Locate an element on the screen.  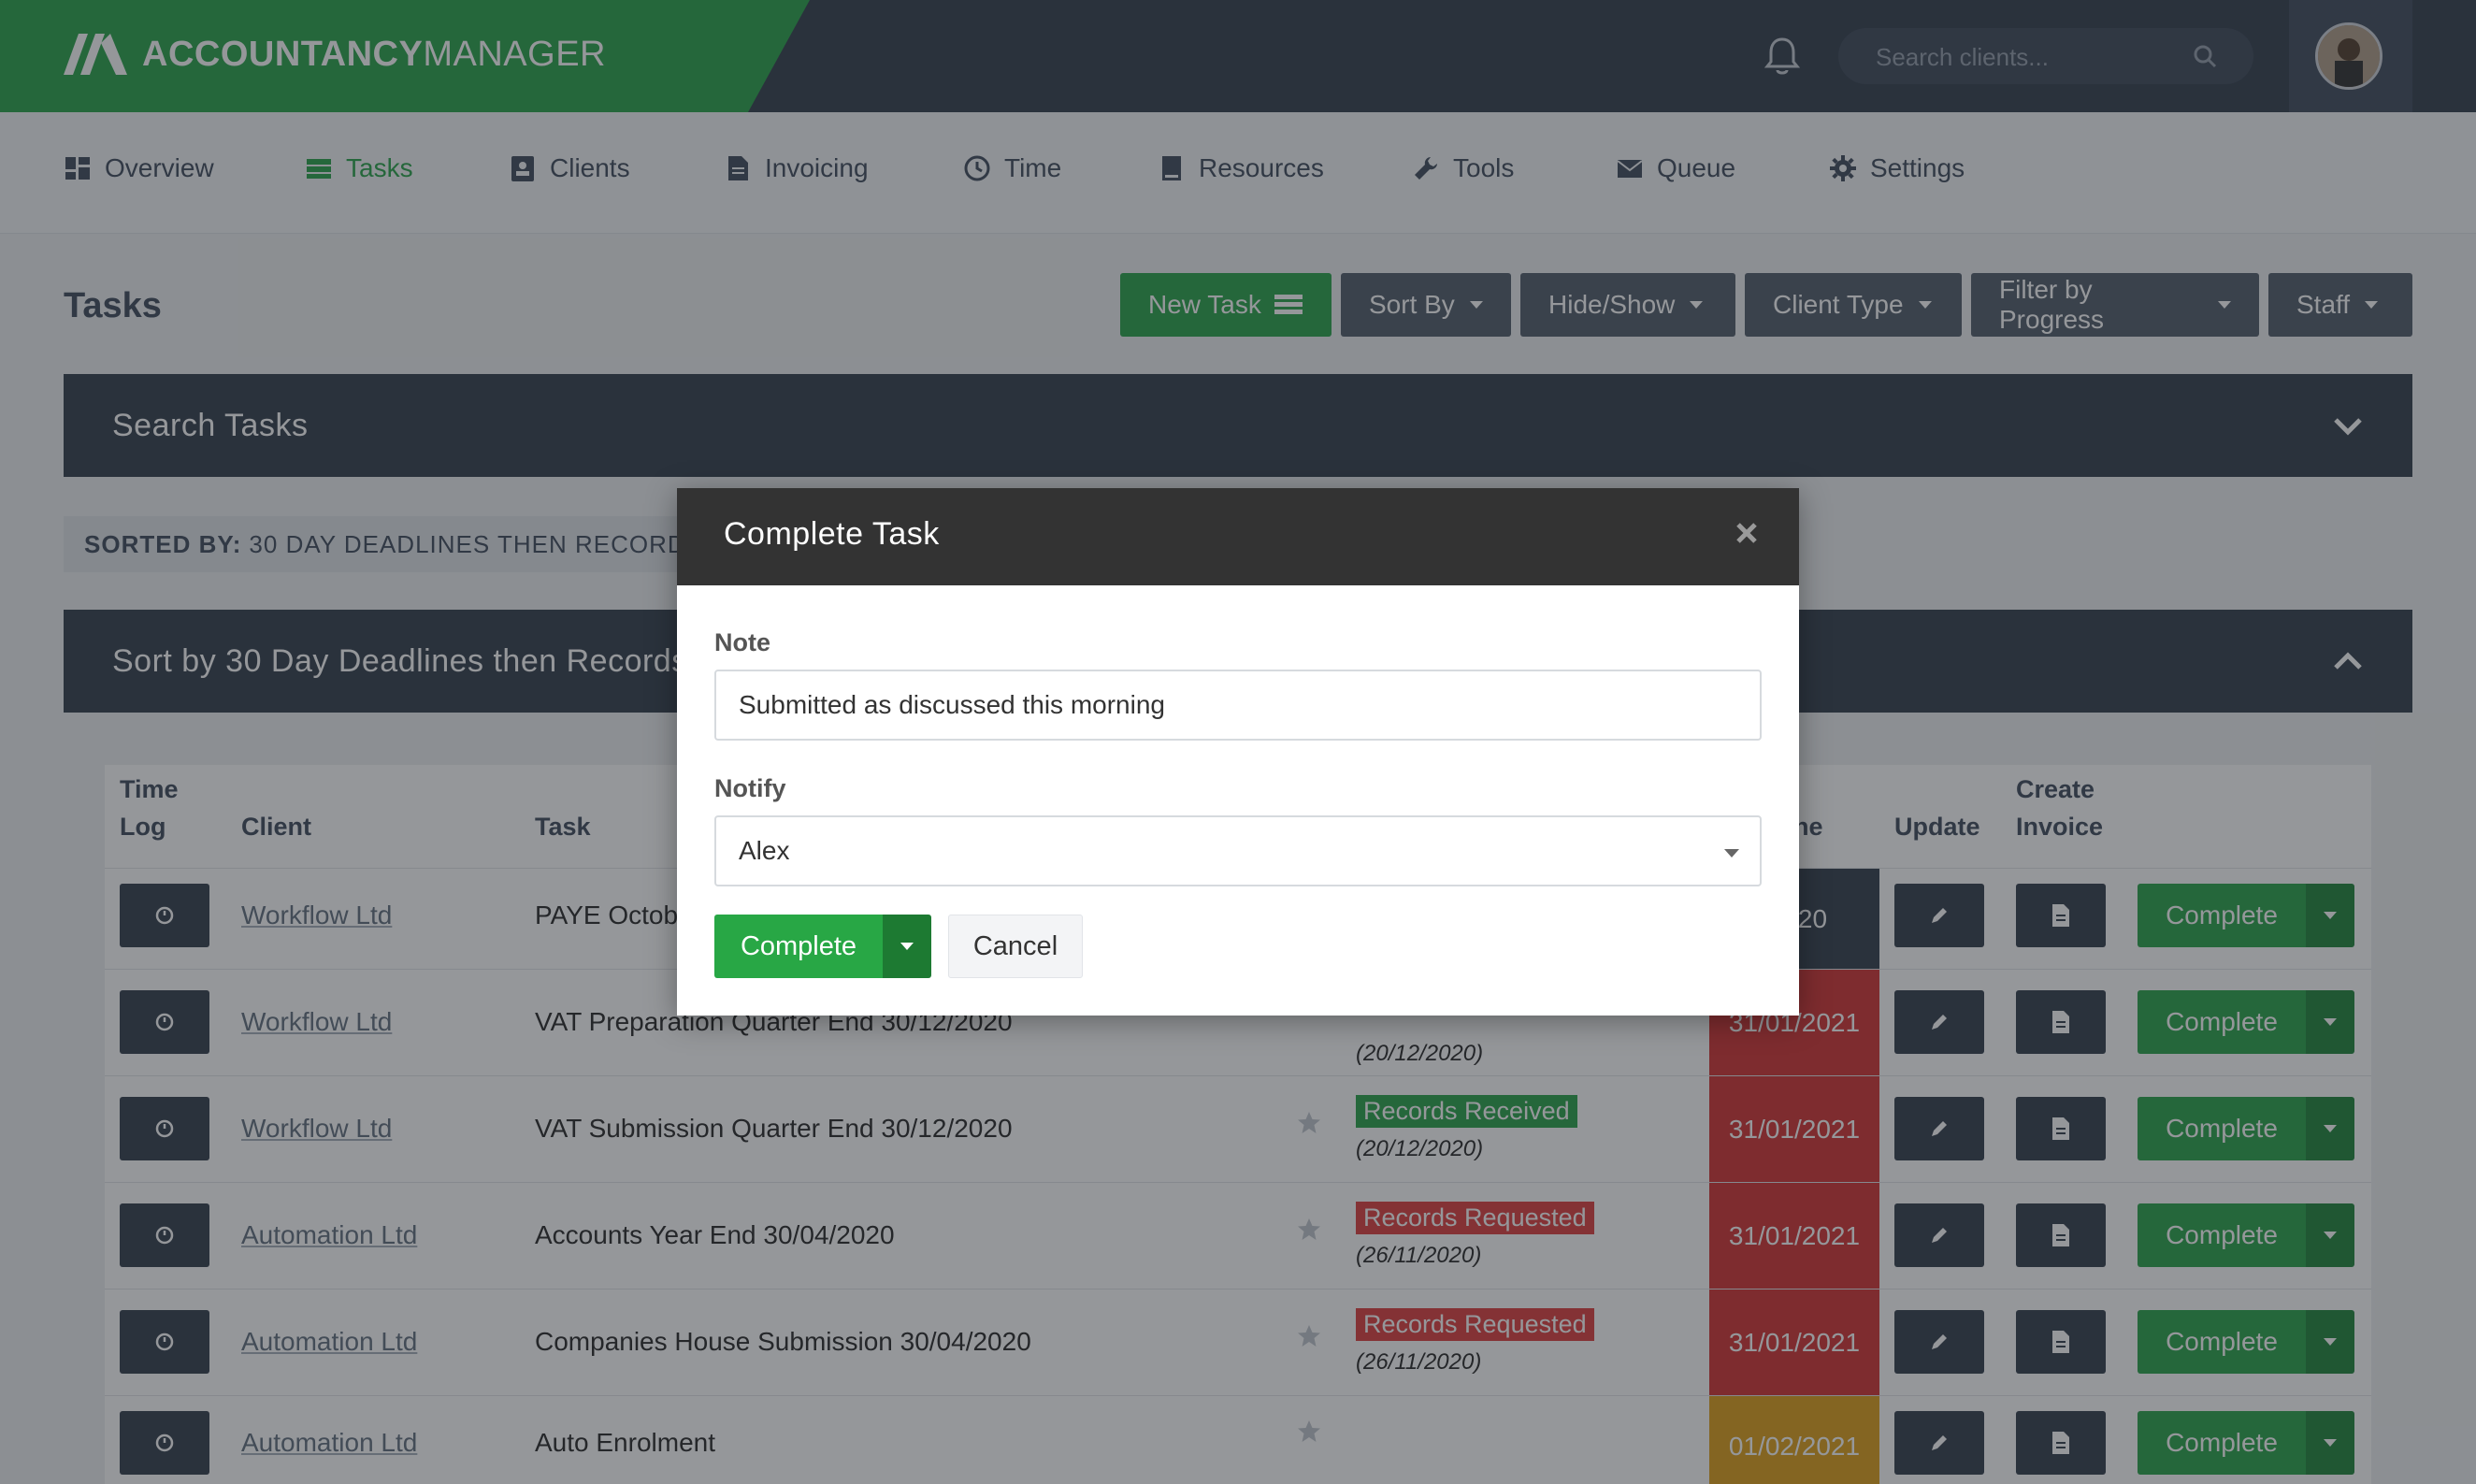
modal-complete-split-button: Complete is located at coordinates (823, 946).